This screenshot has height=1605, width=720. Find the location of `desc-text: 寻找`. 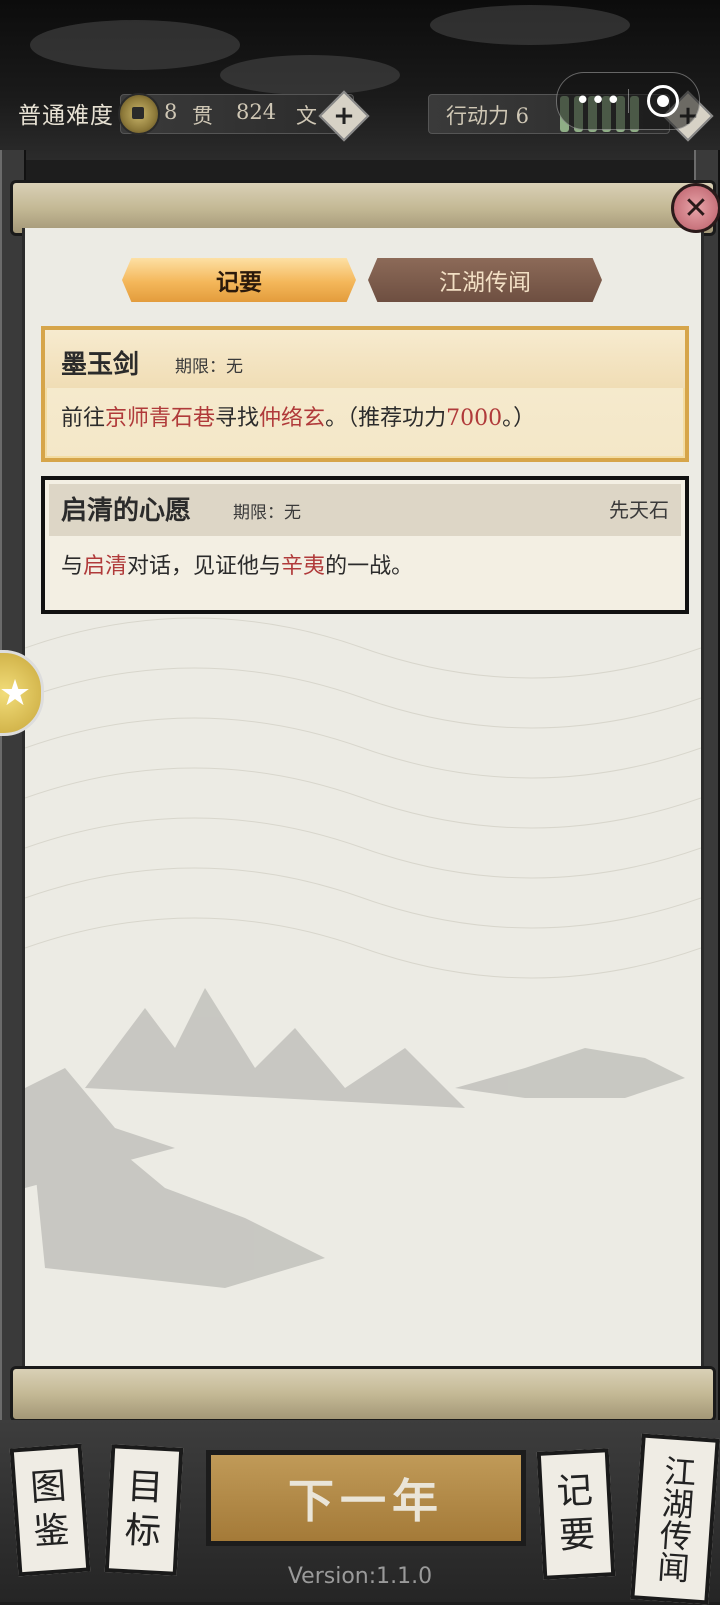

desc-text: 寻找 is located at coordinates (237, 418).